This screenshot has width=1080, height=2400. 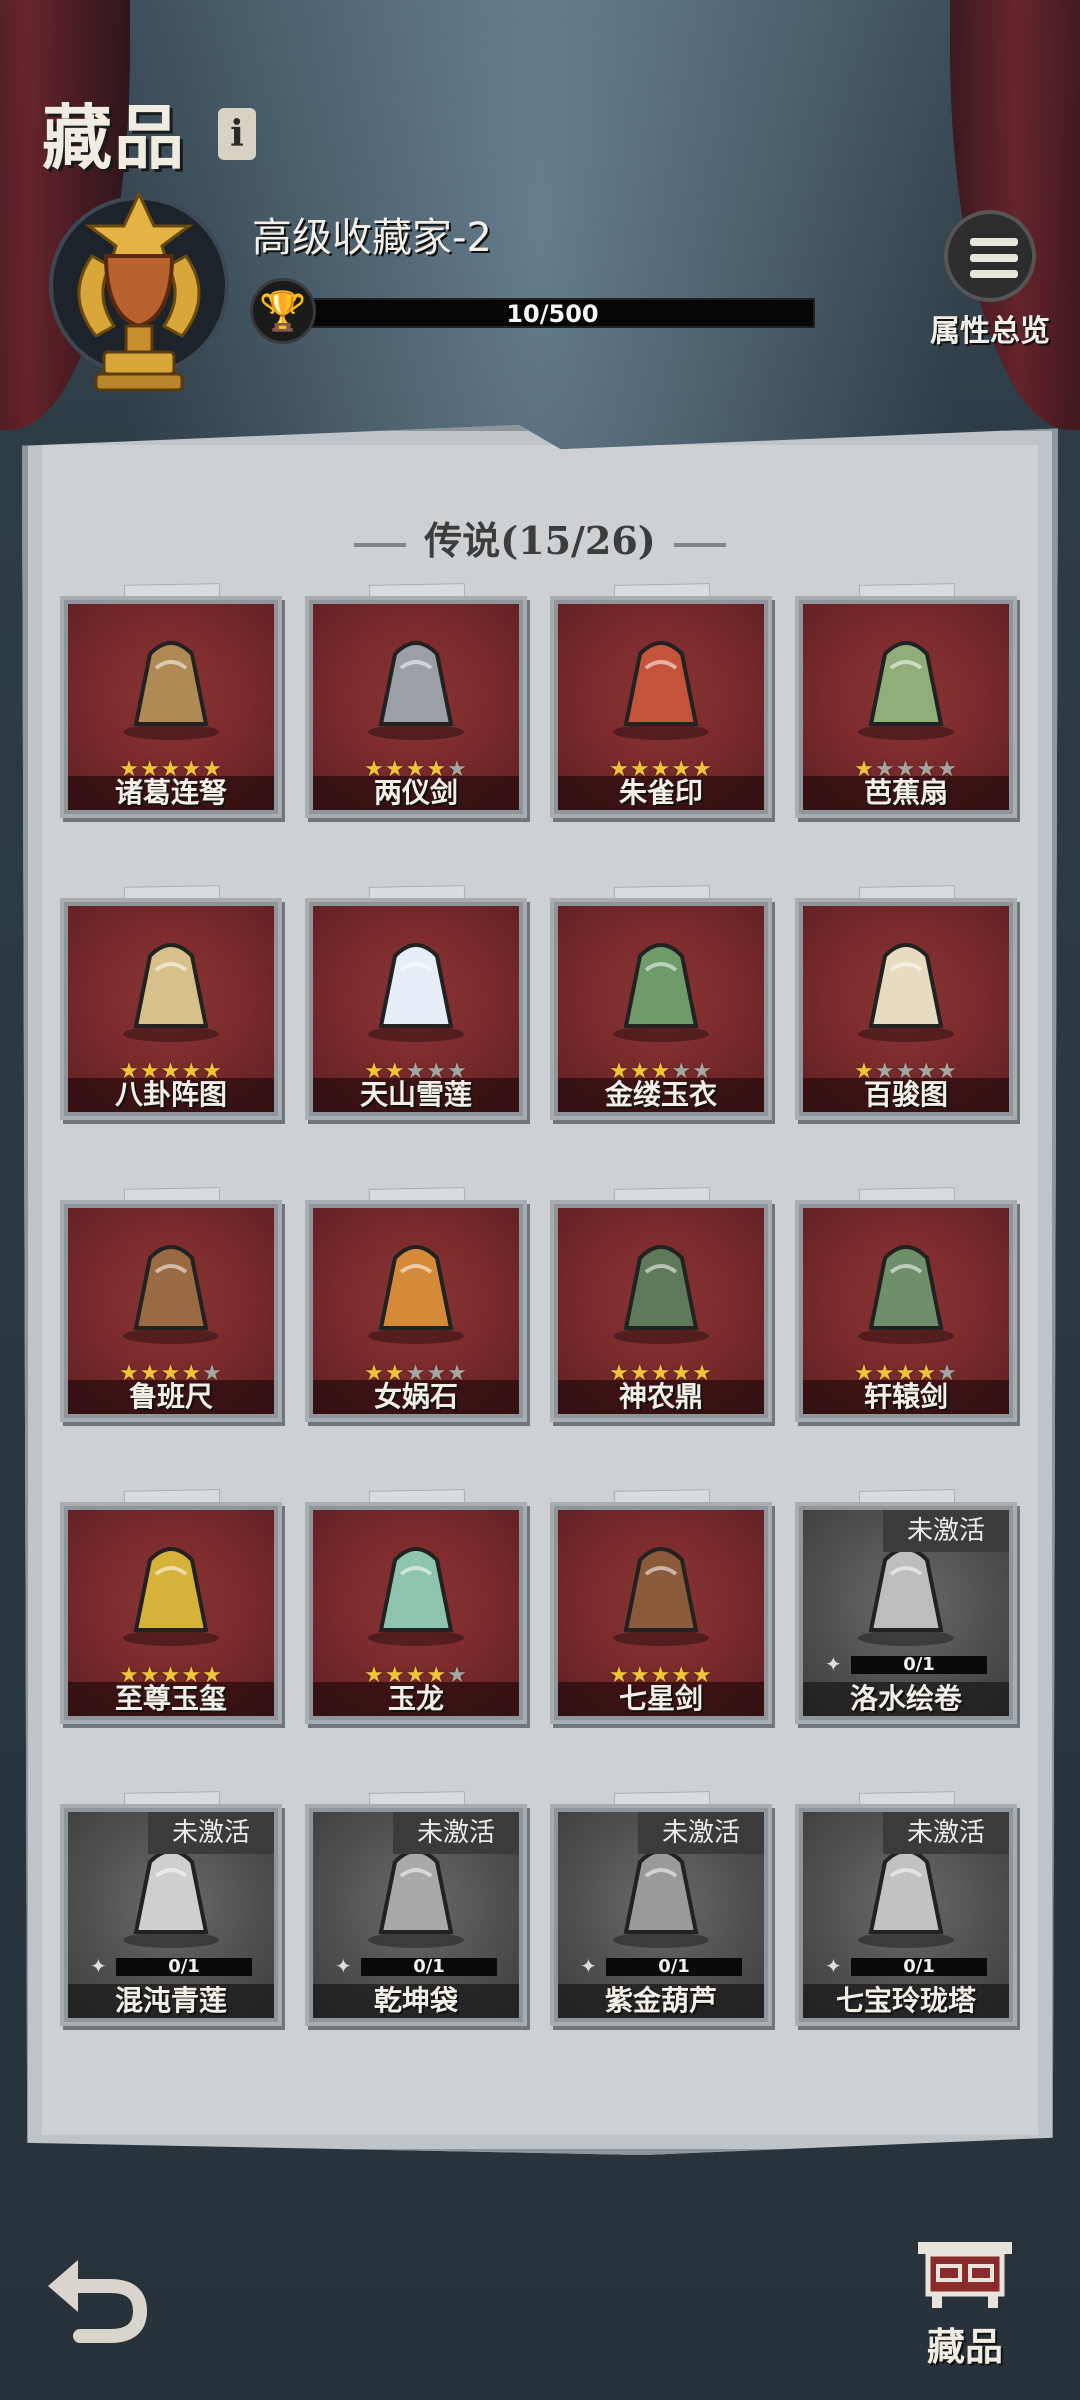 I want to click on collection-card: 女娲石 ★★★★★, so click(x=416, y=1304).